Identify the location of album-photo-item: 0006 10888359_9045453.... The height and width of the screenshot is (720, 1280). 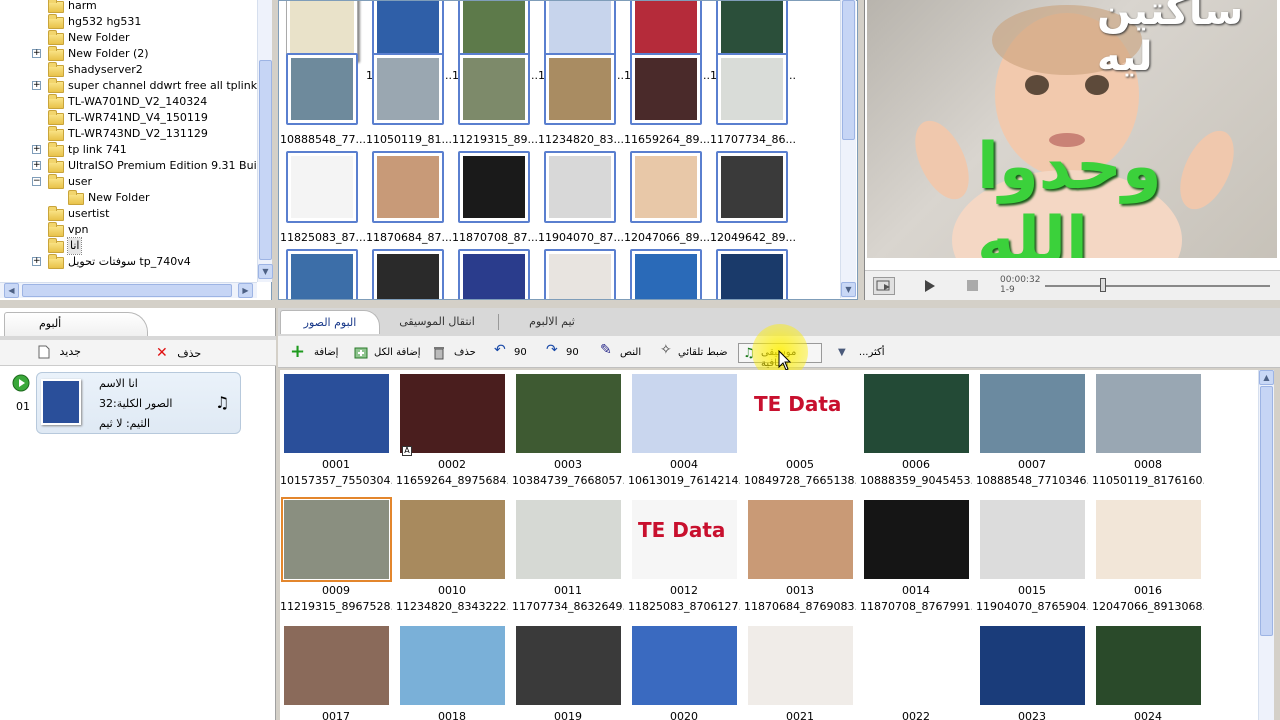
(916, 430).